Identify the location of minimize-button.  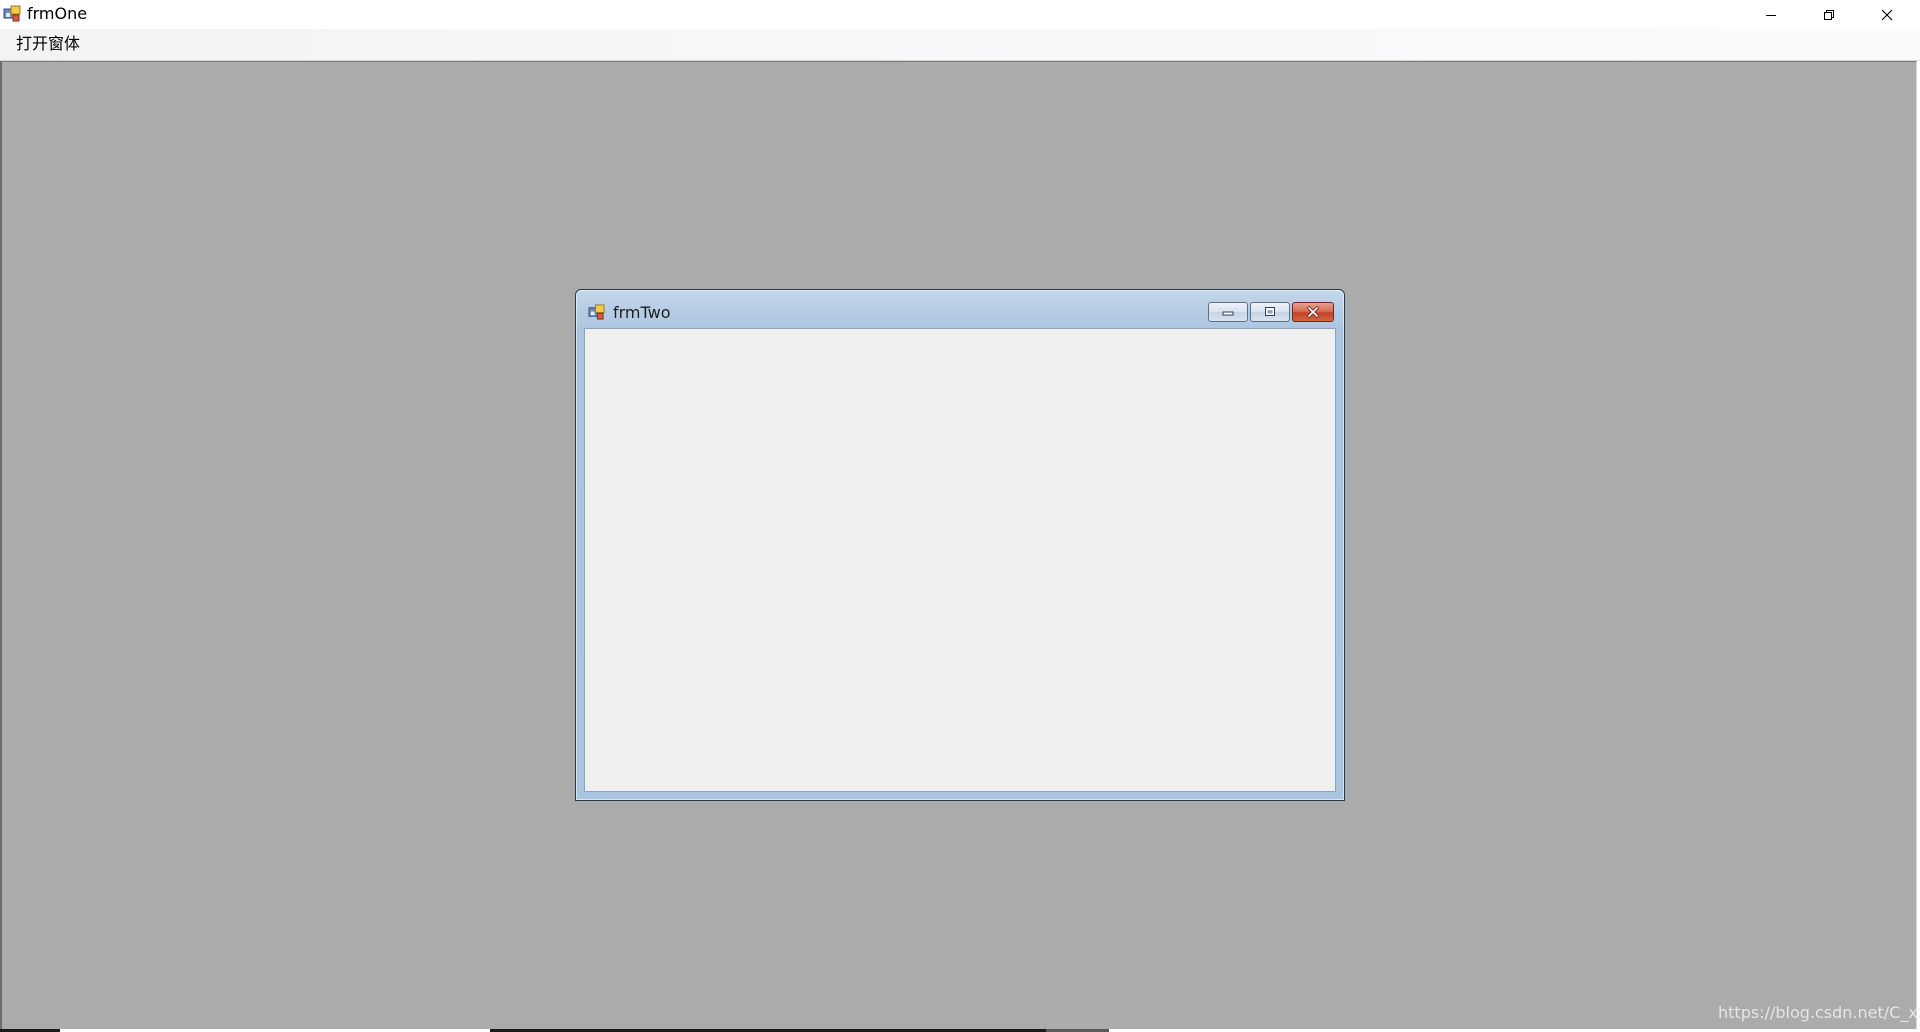
(1771, 14).